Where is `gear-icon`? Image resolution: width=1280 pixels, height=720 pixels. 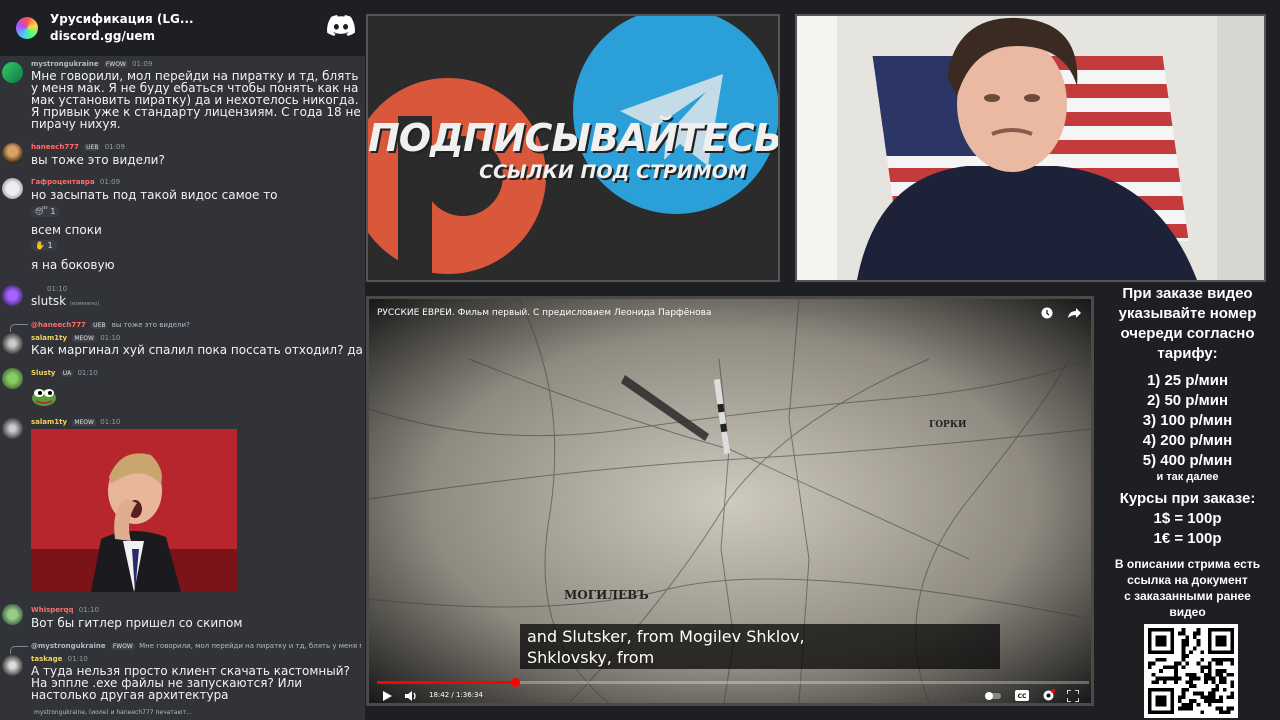 gear-icon is located at coordinates (1048, 695).